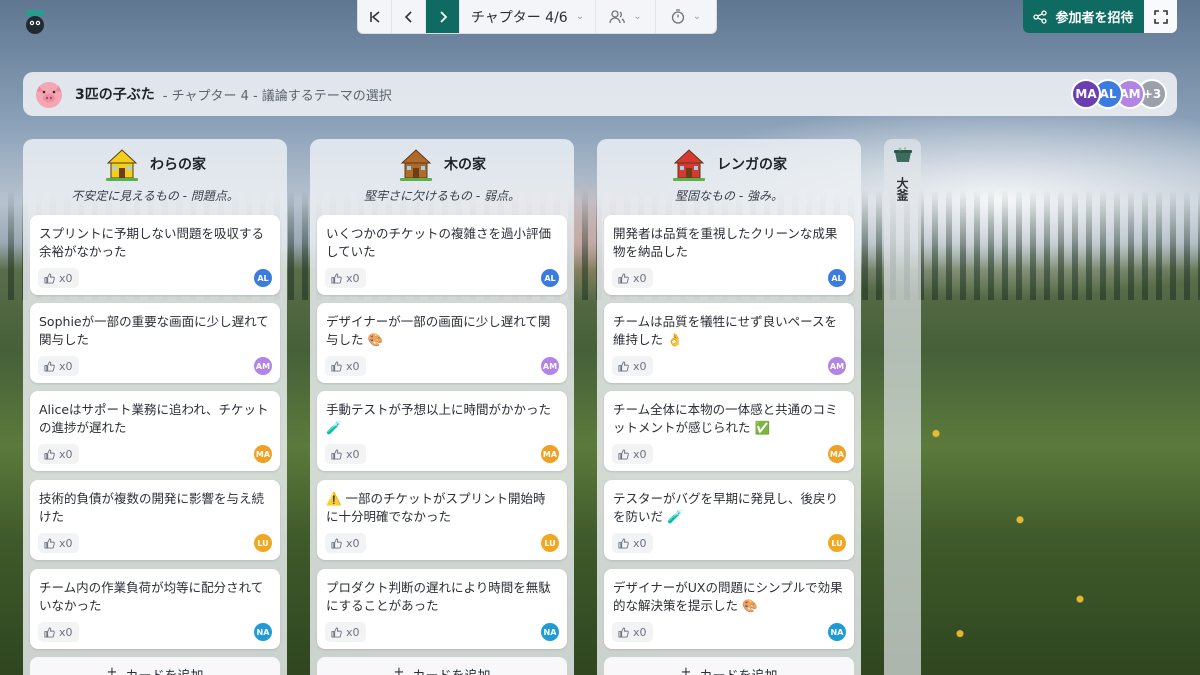  What do you see at coordinates (902, 407) in the screenshot?
I see `side-column-cauldron: 大釜` at bounding box center [902, 407].